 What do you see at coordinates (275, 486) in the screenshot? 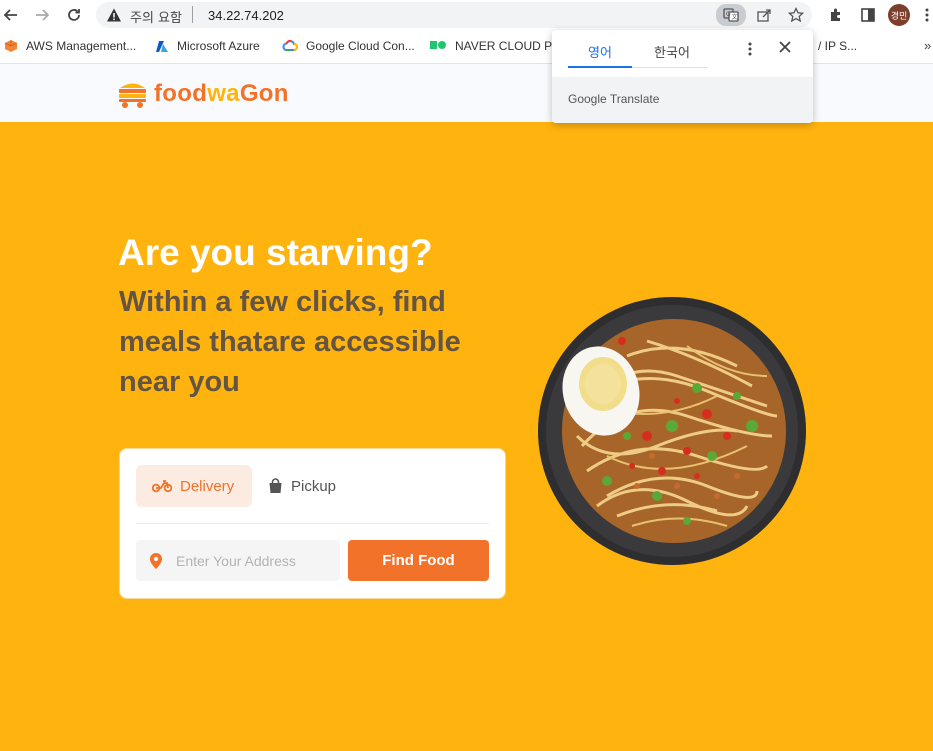
I see `shopping-bag-icon` at bounding box center [275, 486].